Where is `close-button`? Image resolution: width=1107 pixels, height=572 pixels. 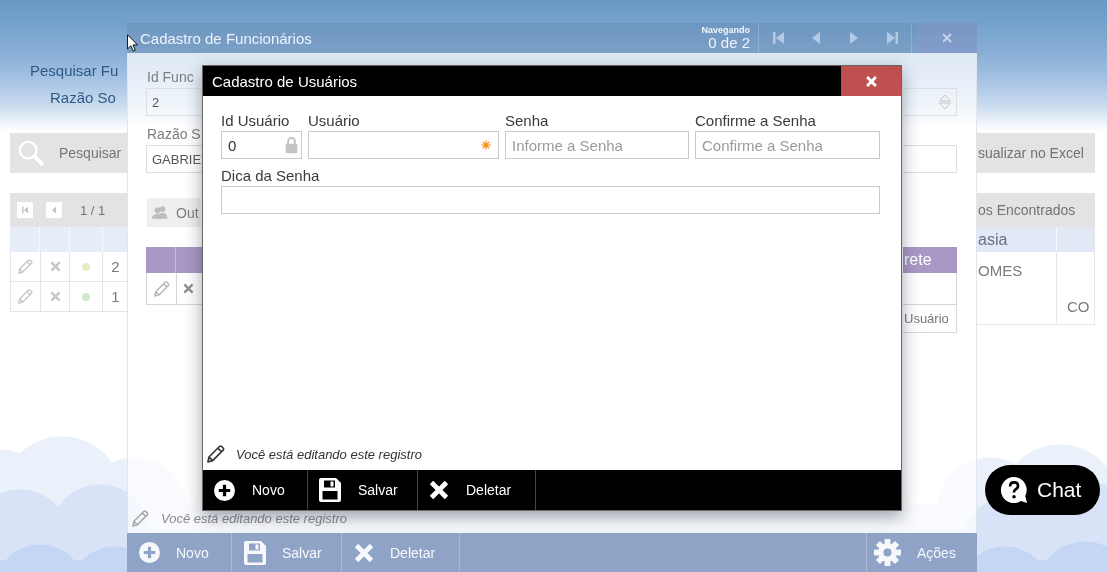 close-button is located at coordinates (871, 81).